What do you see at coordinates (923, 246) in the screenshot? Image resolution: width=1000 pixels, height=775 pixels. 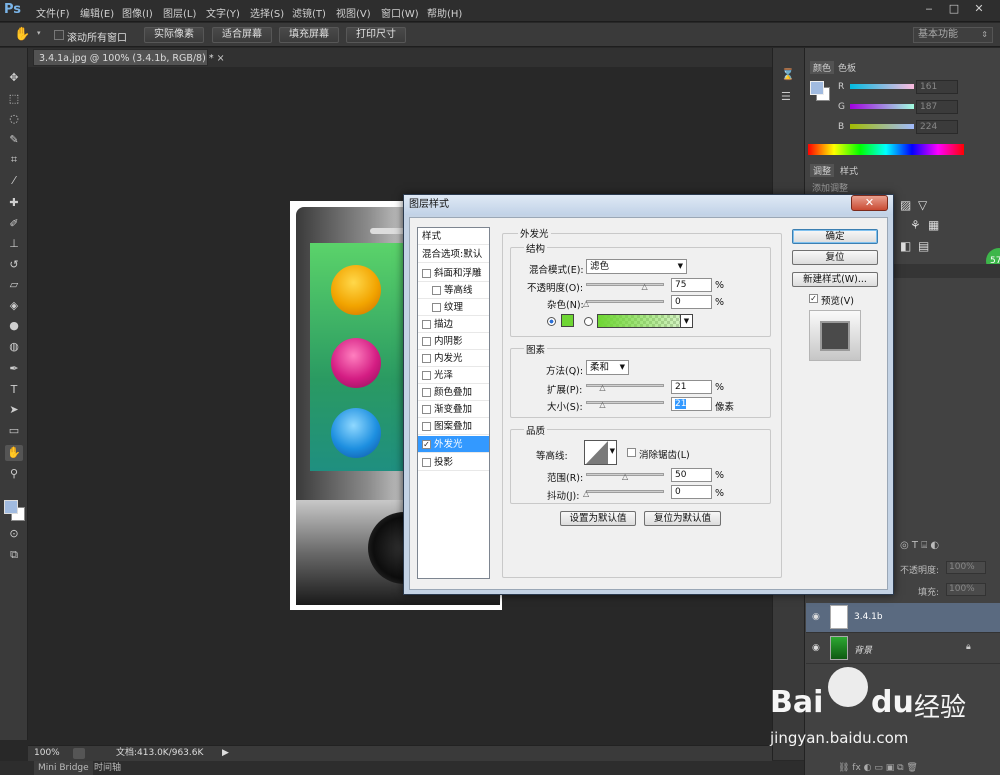 I see `adjust-threshold-icon: ▤` at bounding box center [923, 246].